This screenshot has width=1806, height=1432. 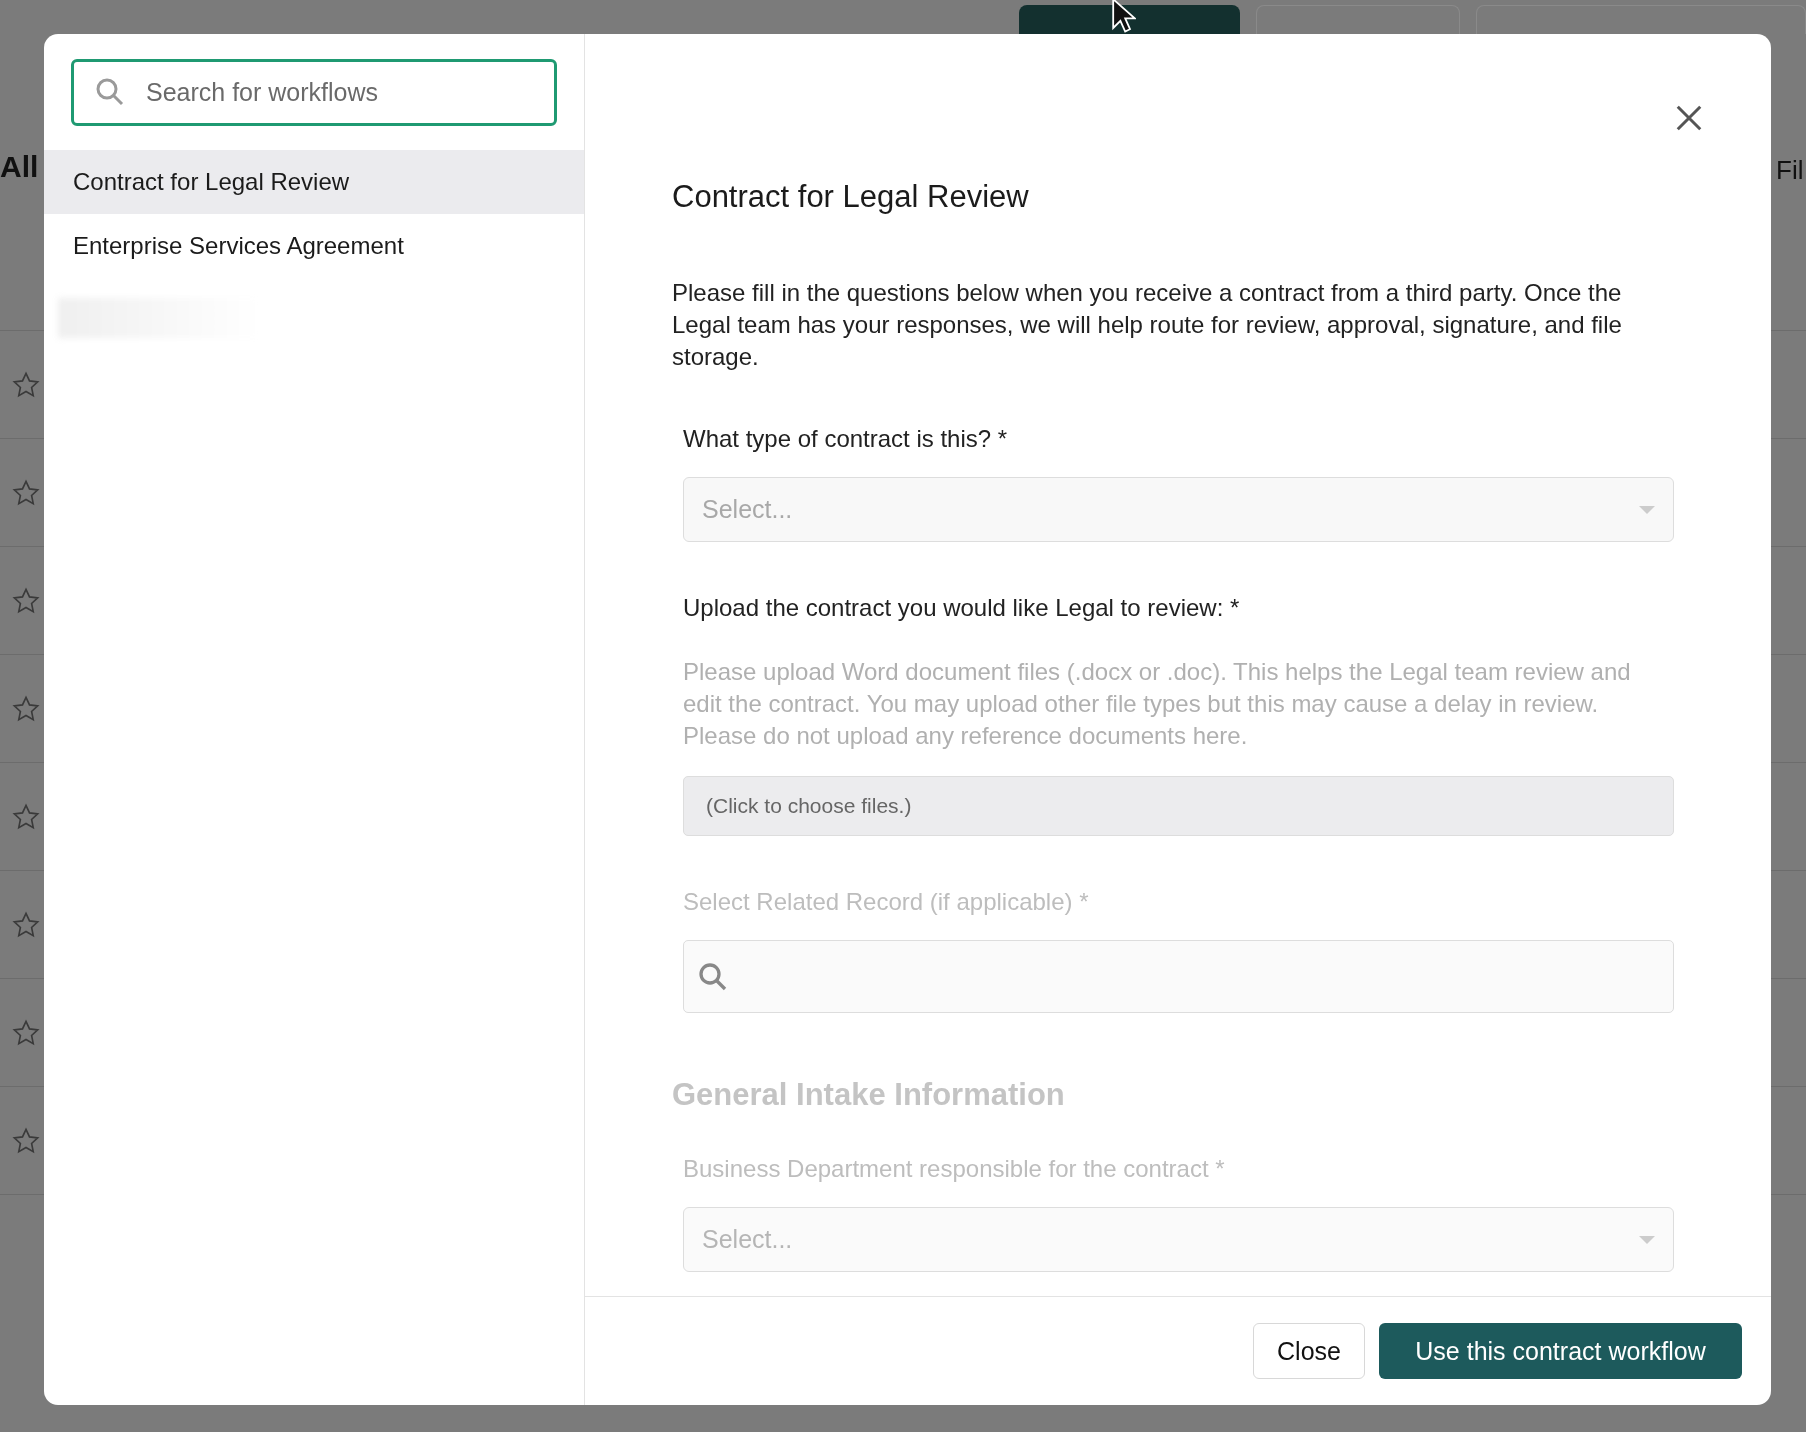 I want to click on toolbar-button, so click(x=1130, y=19).